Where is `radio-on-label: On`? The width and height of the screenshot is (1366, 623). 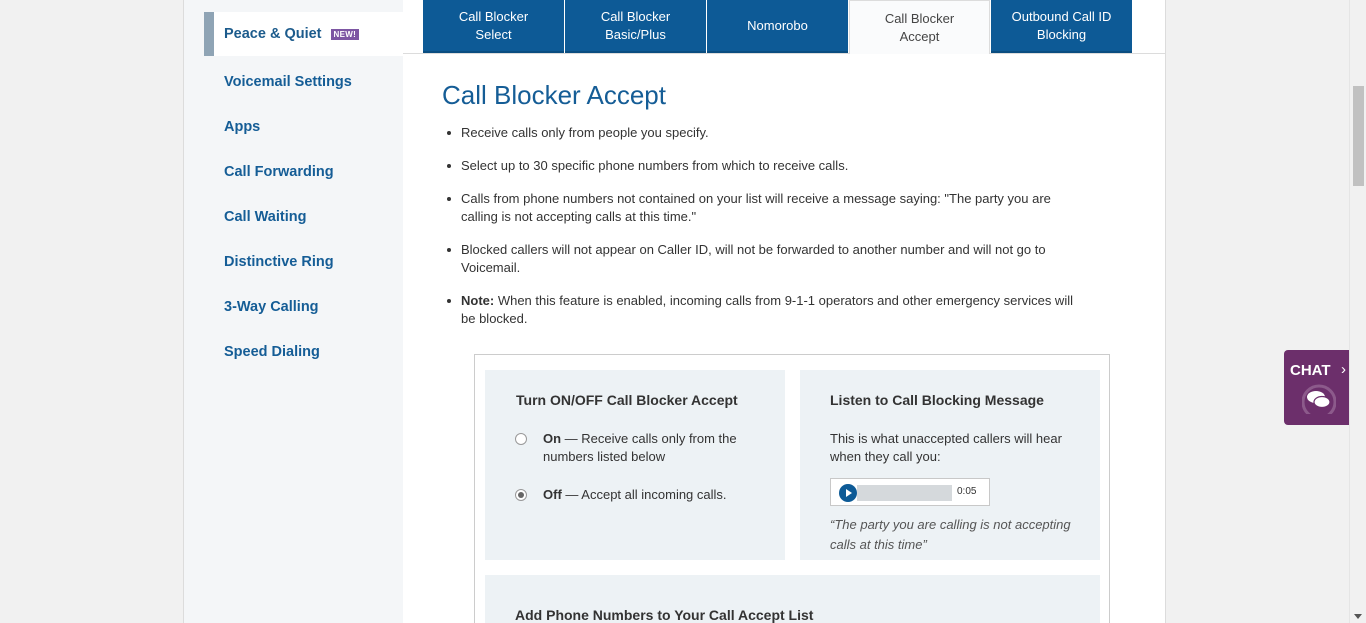
radio-on-label: On is located at coordinates (552, 438).